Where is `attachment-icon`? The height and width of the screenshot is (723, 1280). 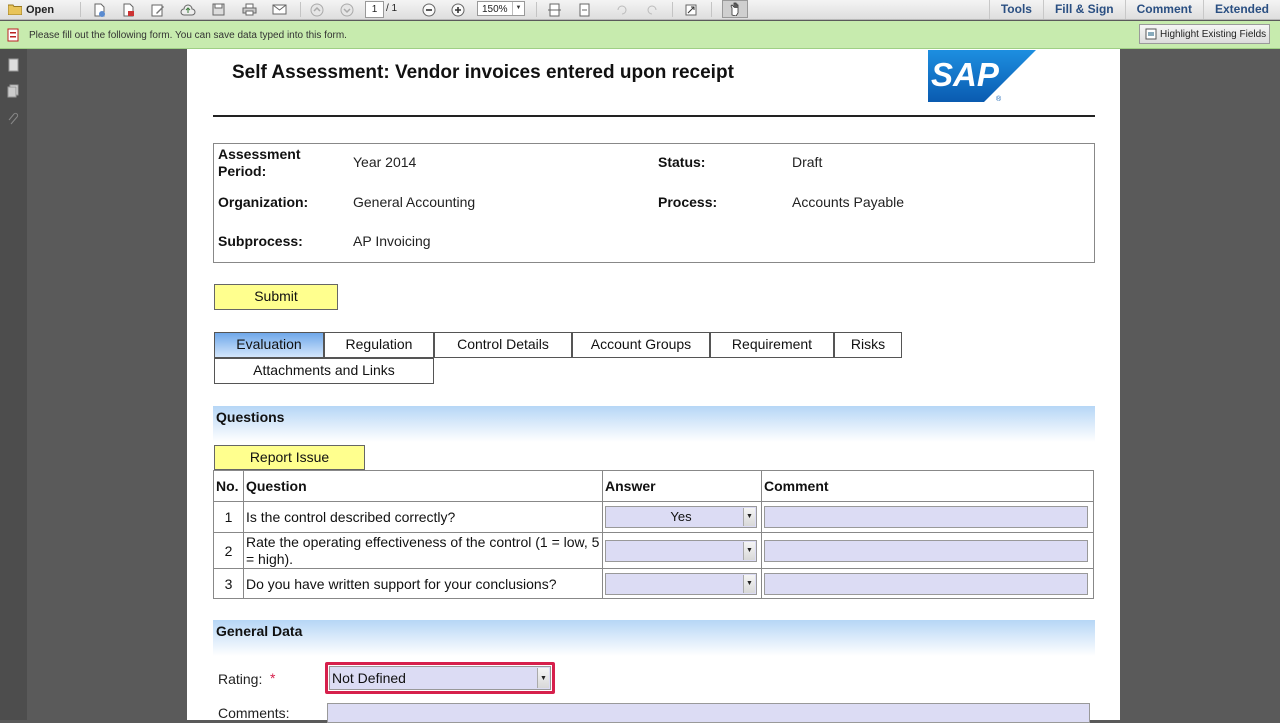 attachment-icon is located at coordinates (13, 119).